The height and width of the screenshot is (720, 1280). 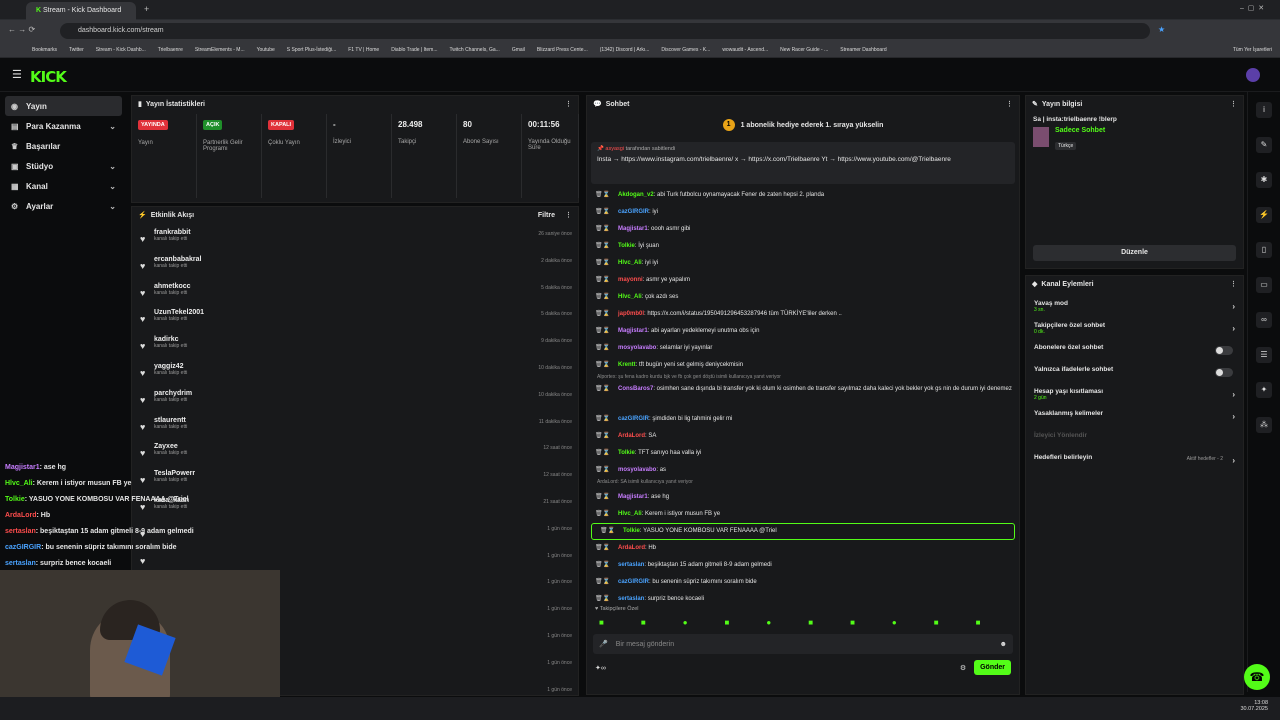 What do you see at coordinates (21, 29) in the screenshot?
I see `nav-arrows-icon: ← → ⟳` at bounding box center [21, 29].